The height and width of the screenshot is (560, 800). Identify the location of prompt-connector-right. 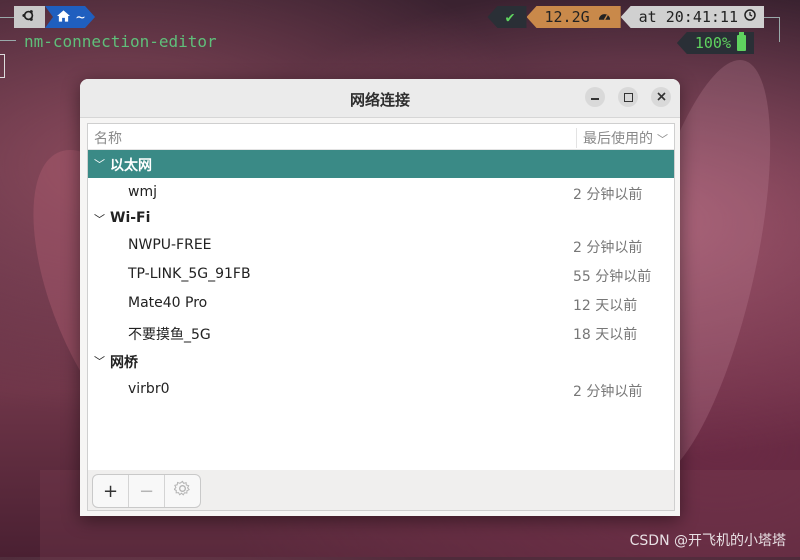
(771, 29).